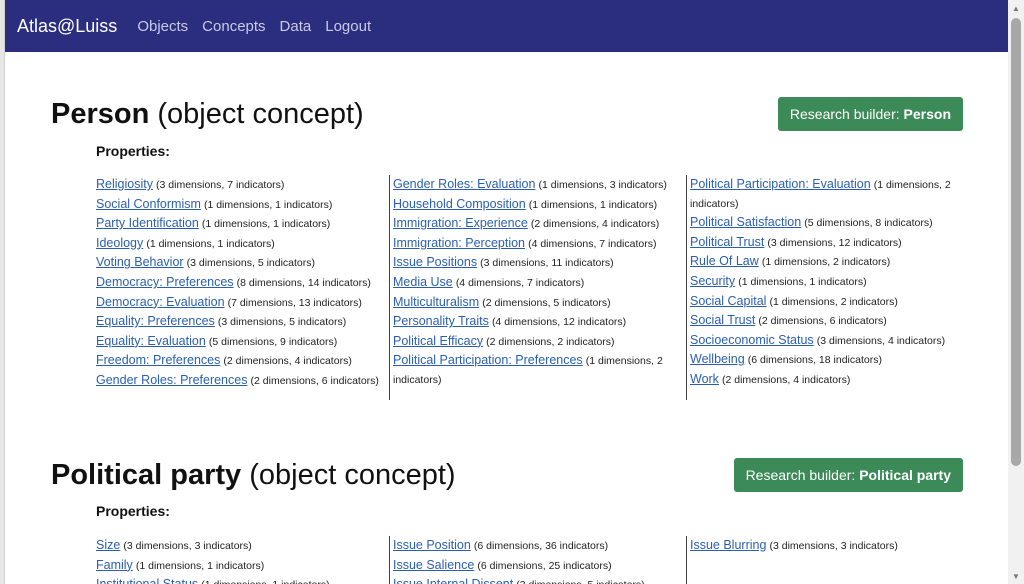  Describe the element at coordinates (927, 114) in the screenshot. I see `button-concept-name: Person` at that location.